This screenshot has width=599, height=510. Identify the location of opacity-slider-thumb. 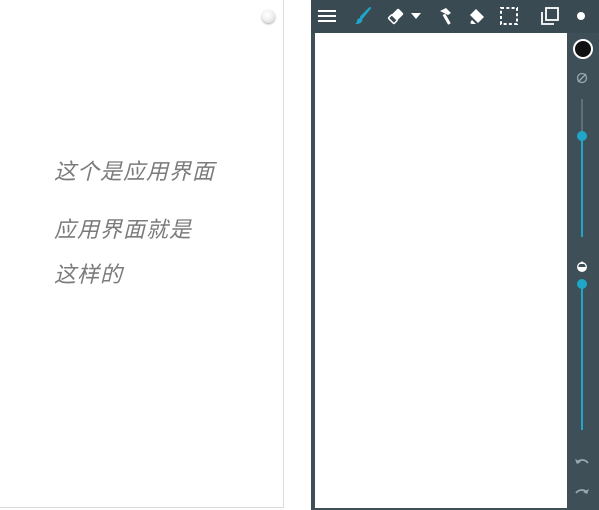
(582, 284).